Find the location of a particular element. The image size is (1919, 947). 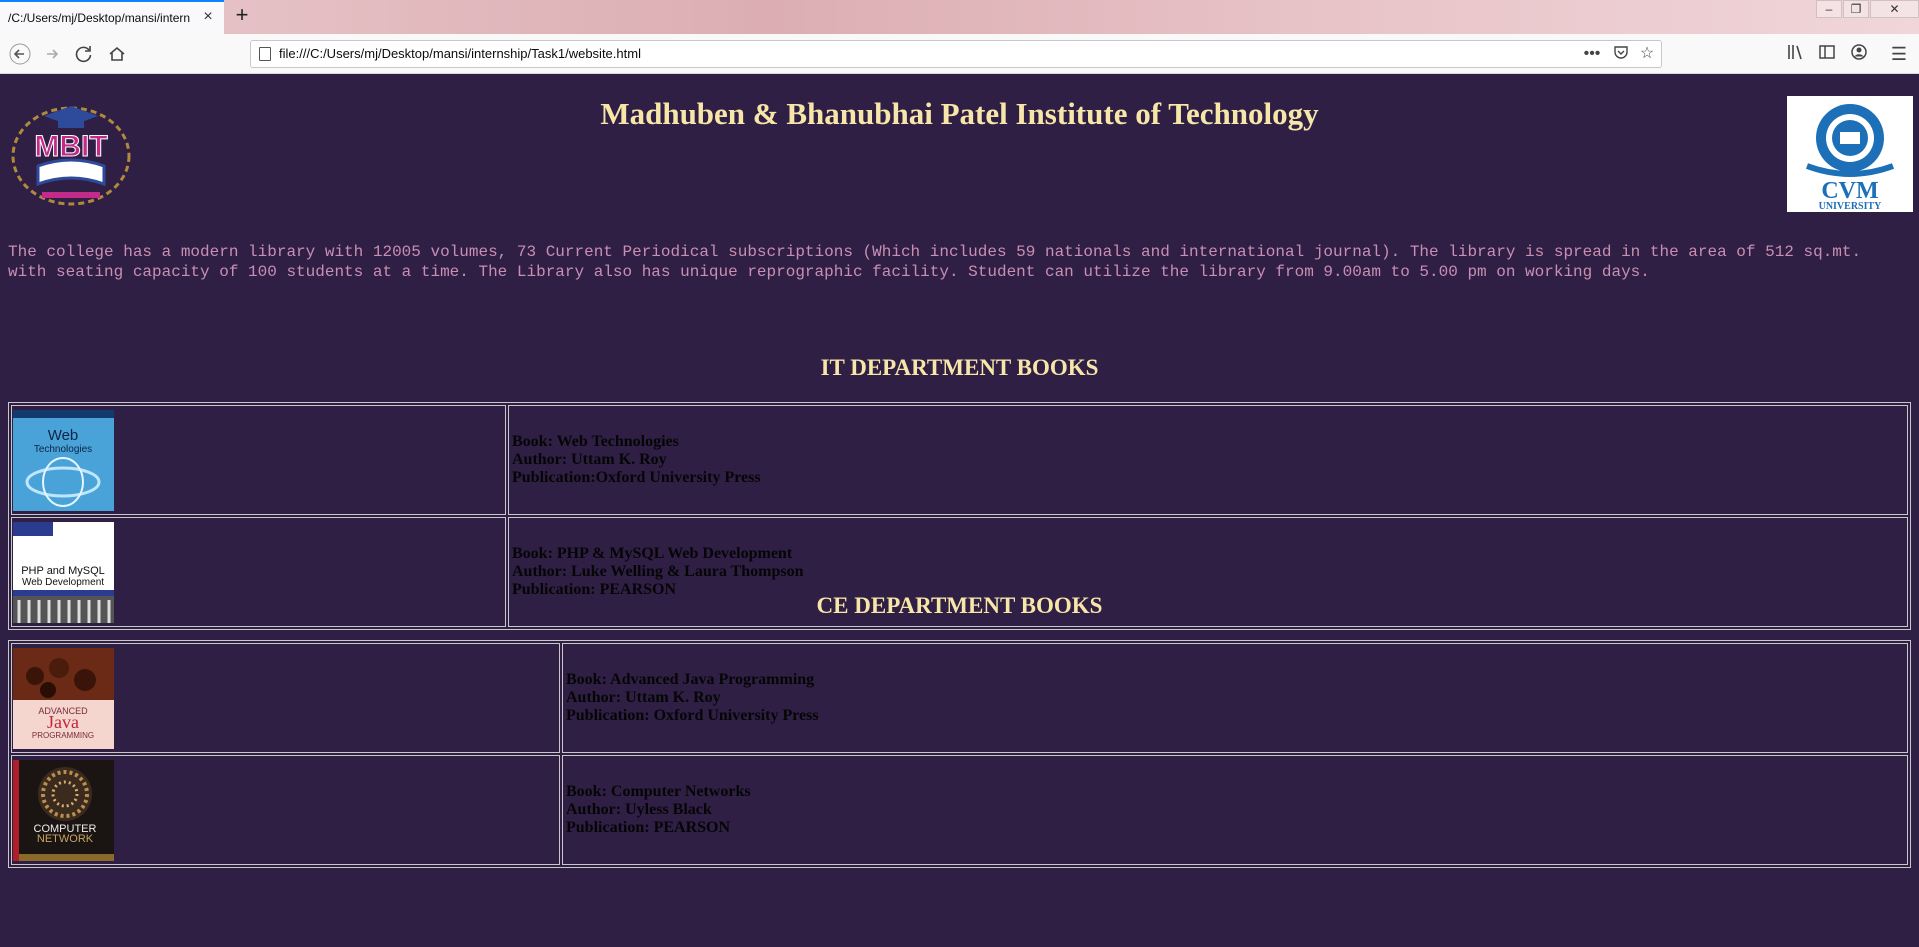

back-arrow-icon is located at coordinates (20, 54).